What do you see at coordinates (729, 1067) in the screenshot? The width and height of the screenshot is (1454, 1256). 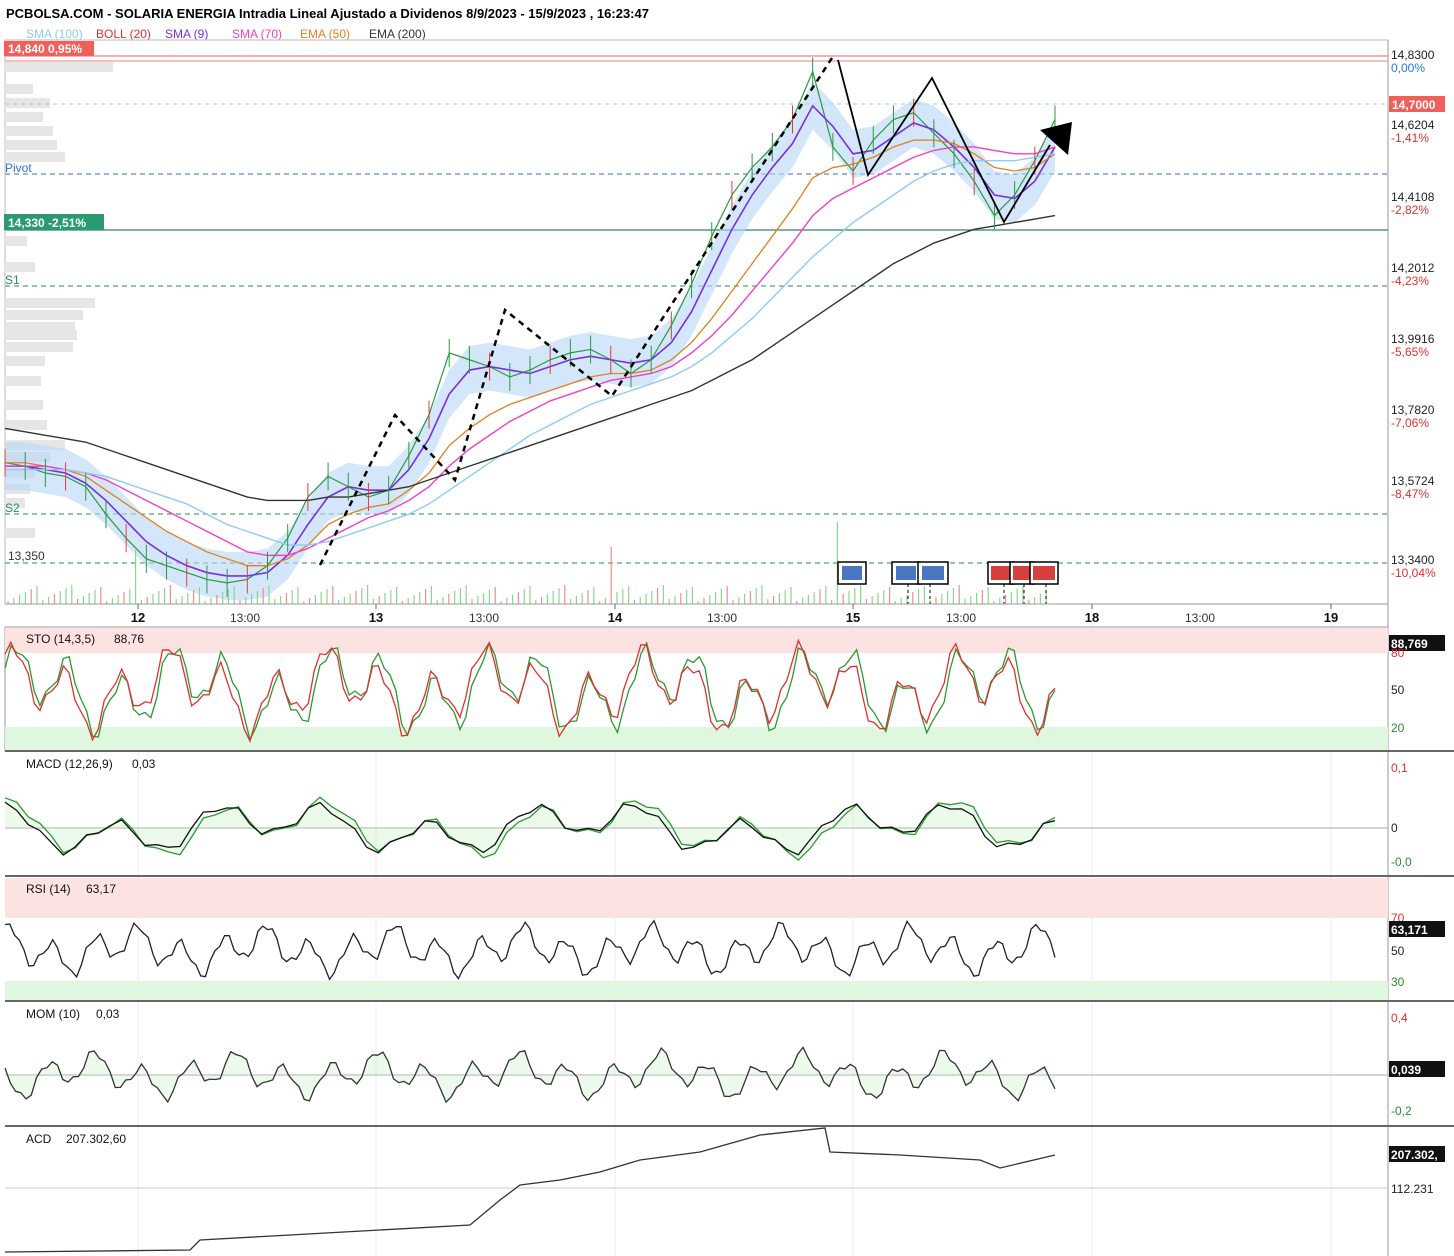 I see `mom-panel: MOM (10) 0,03 0,4 0,039 -0,2` at bounding box center [729, 1067].